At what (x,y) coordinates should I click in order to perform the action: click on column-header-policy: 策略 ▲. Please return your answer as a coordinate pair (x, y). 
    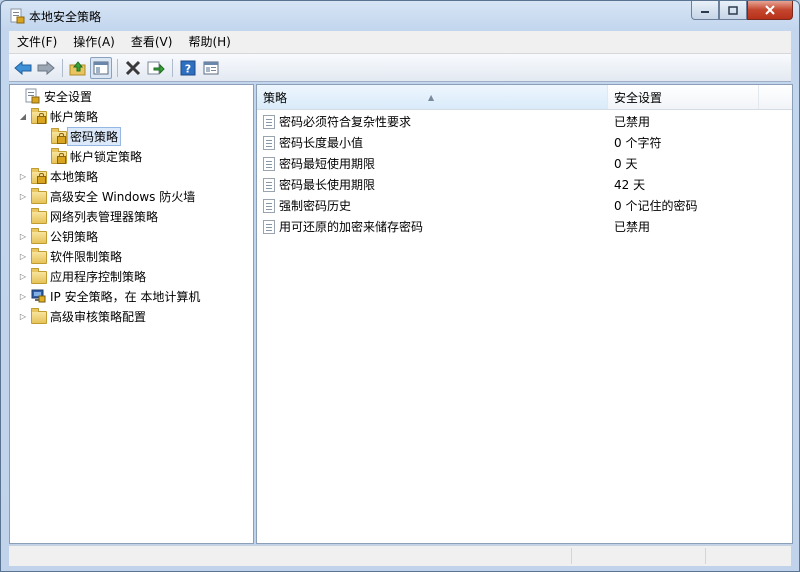
    Looking at the image, I should click on (432, 97).